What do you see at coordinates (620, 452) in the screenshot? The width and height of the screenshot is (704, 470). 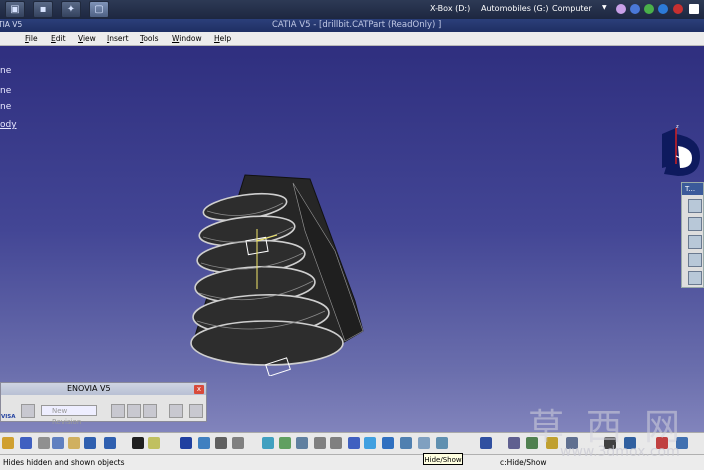 I see `watermark-url: www.3dmox.com` at bounding box center [620, 452].